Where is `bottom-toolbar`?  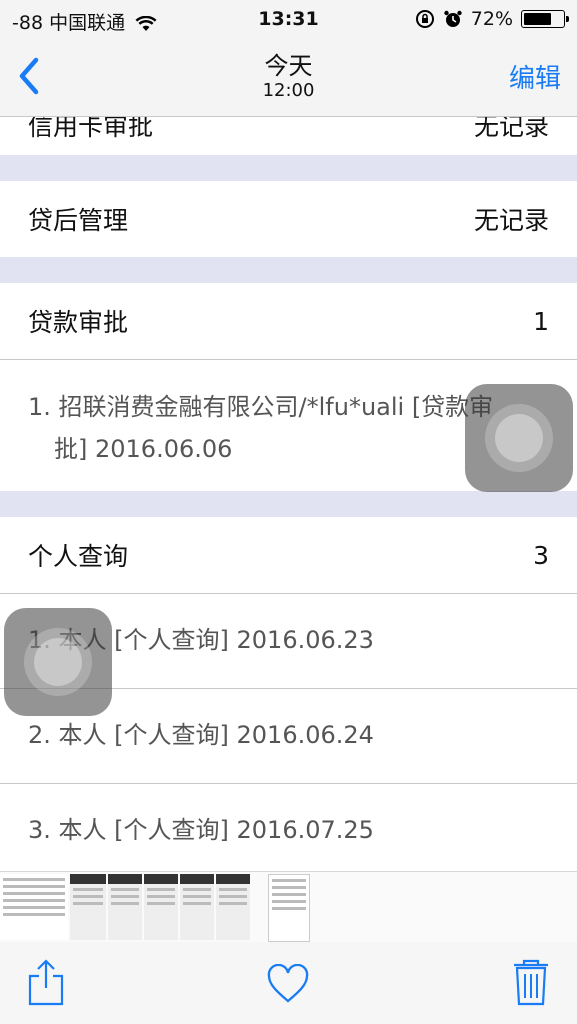
bottom-toolbar is located at coordinates (288, 983).